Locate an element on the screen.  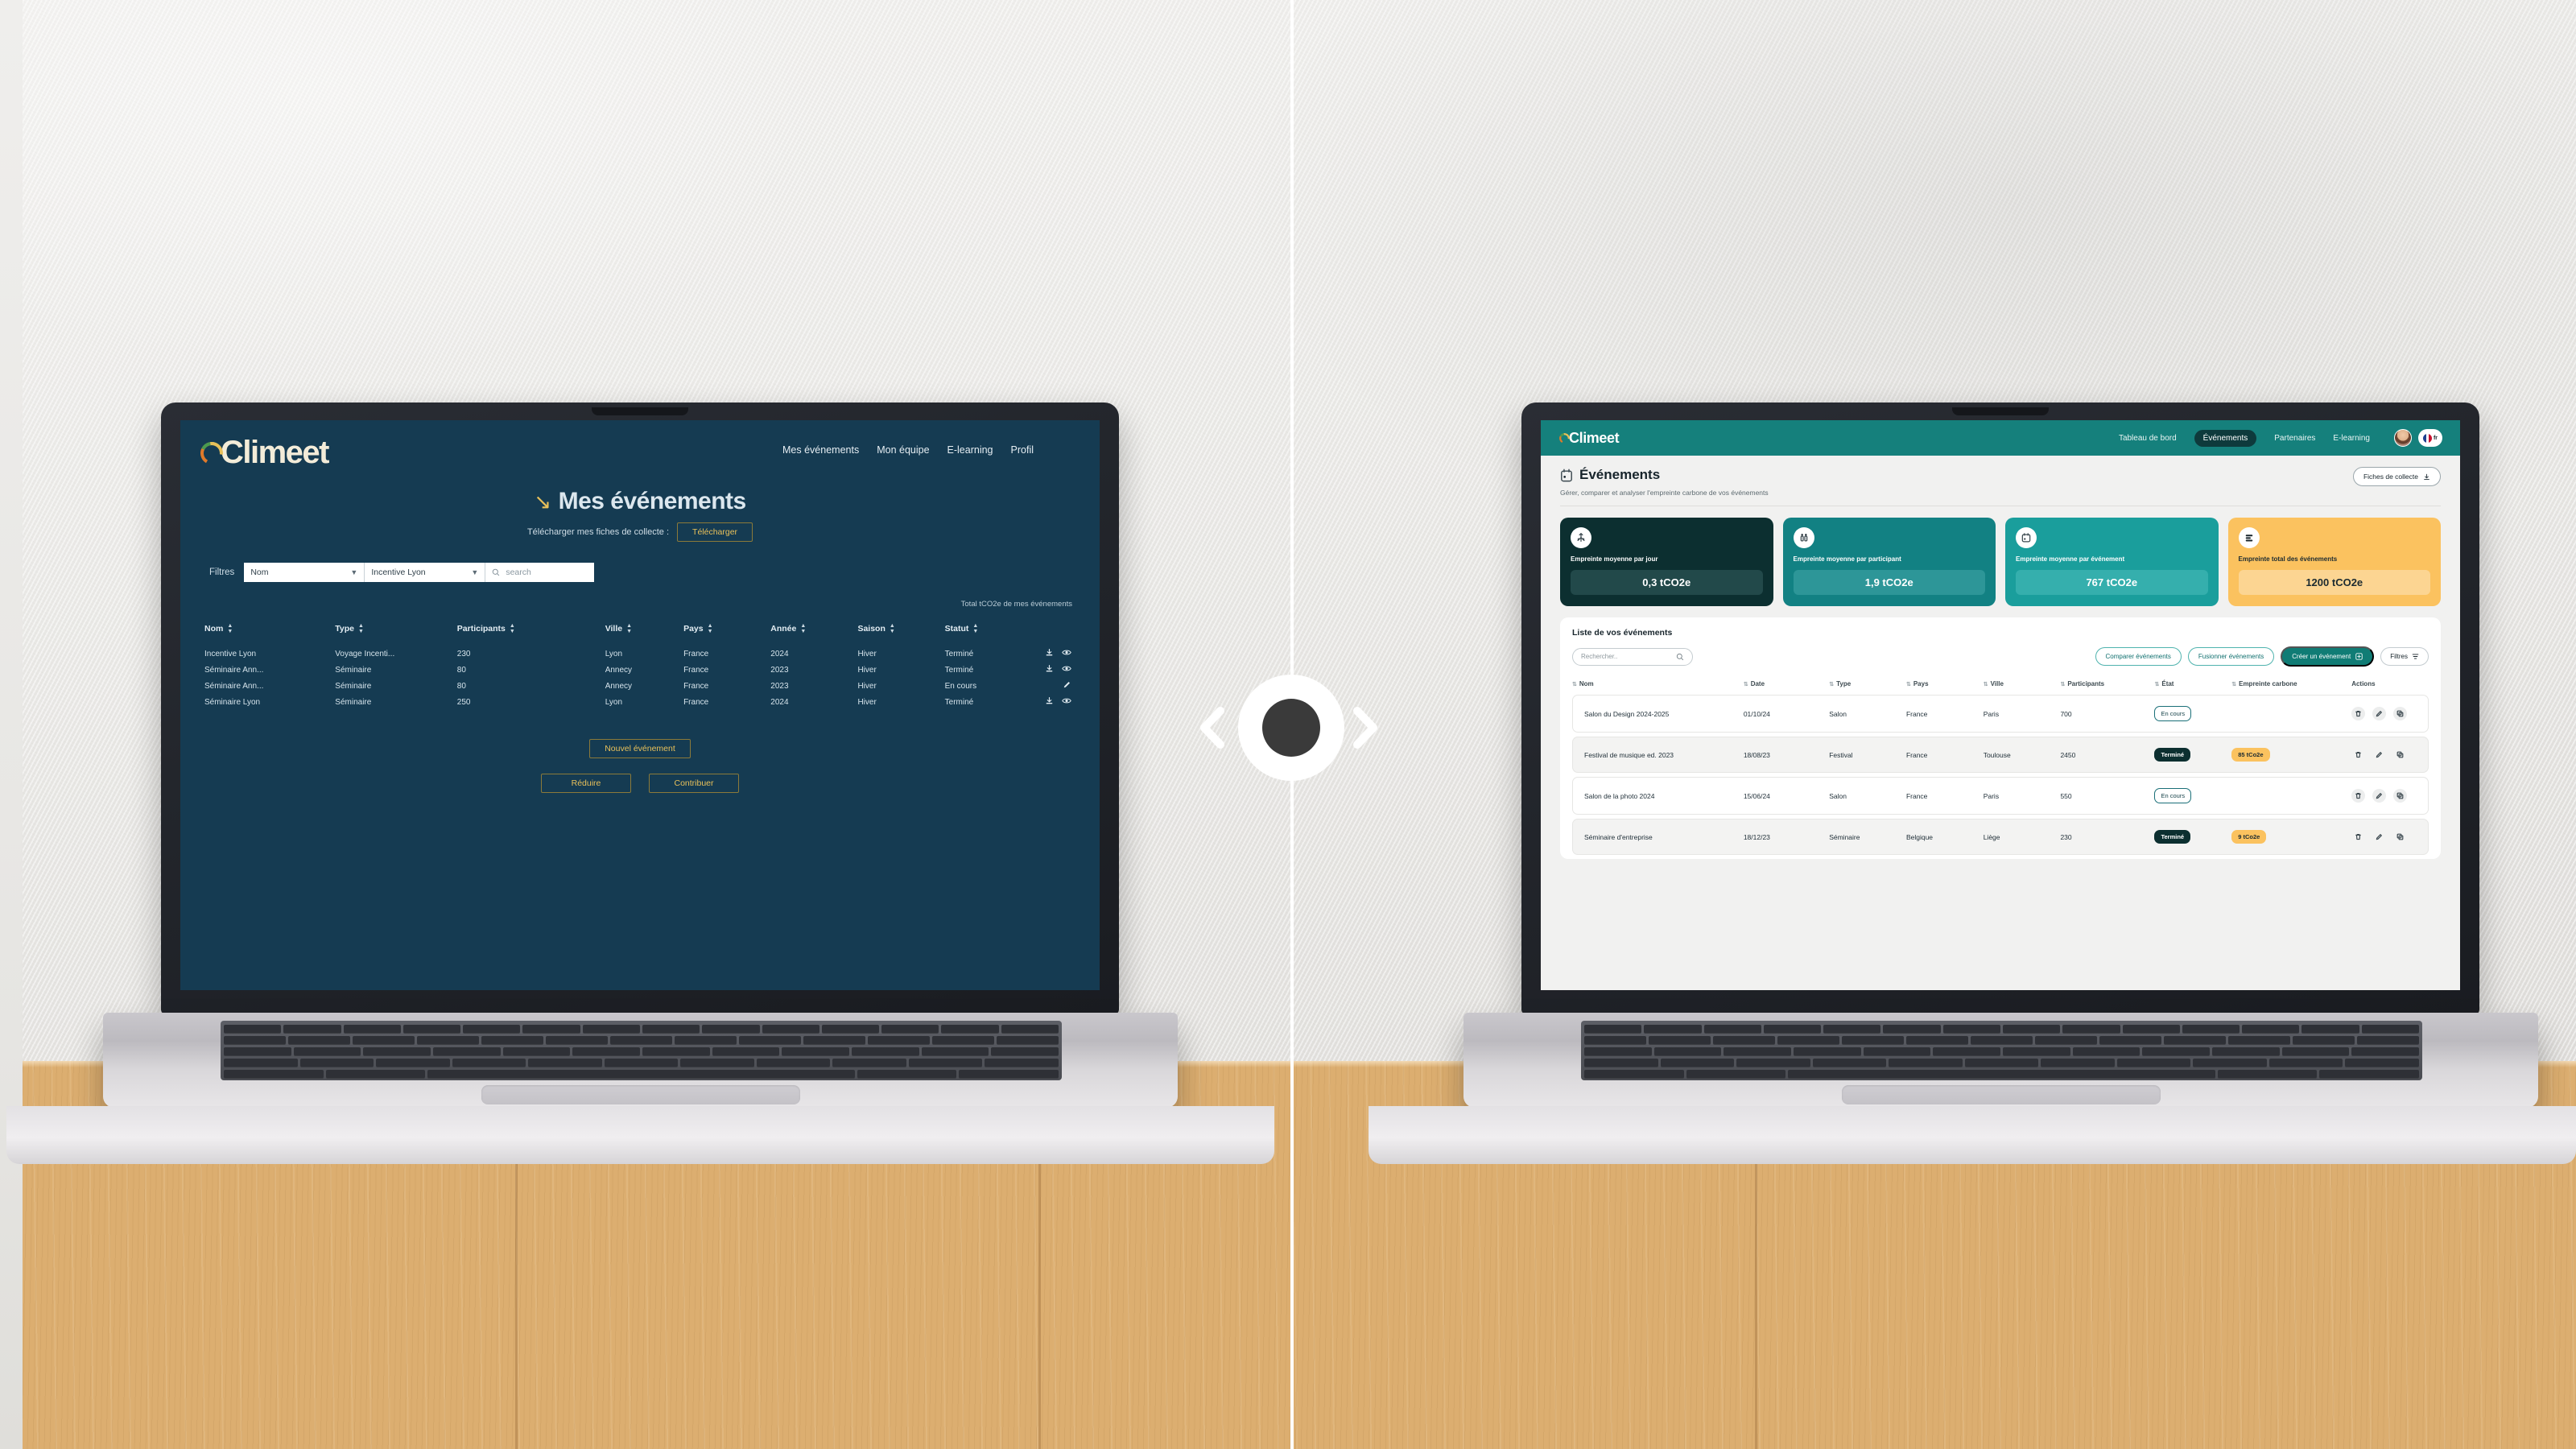
old-nav-item-mon-equipe: Mon équipe is located at coordinates (903, 450).